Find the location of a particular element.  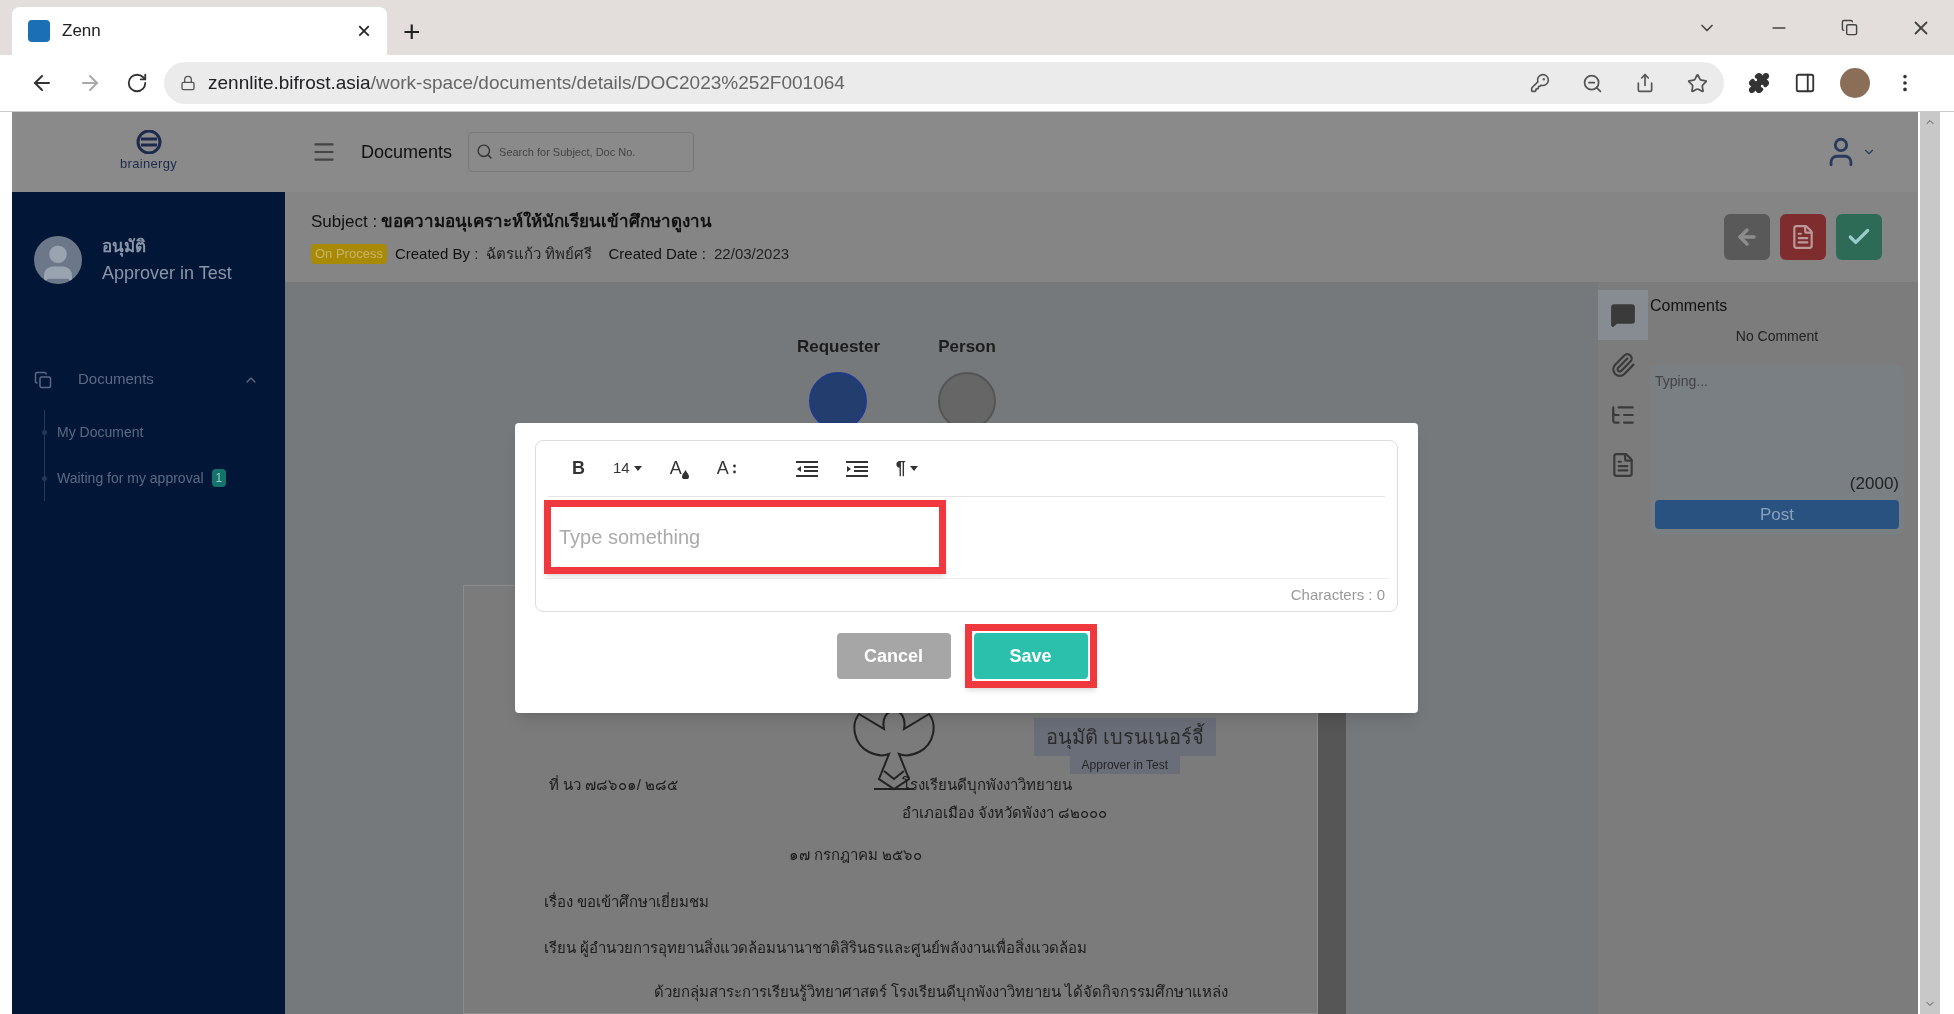

text-color-button: A is located at coordinates (679, 468).